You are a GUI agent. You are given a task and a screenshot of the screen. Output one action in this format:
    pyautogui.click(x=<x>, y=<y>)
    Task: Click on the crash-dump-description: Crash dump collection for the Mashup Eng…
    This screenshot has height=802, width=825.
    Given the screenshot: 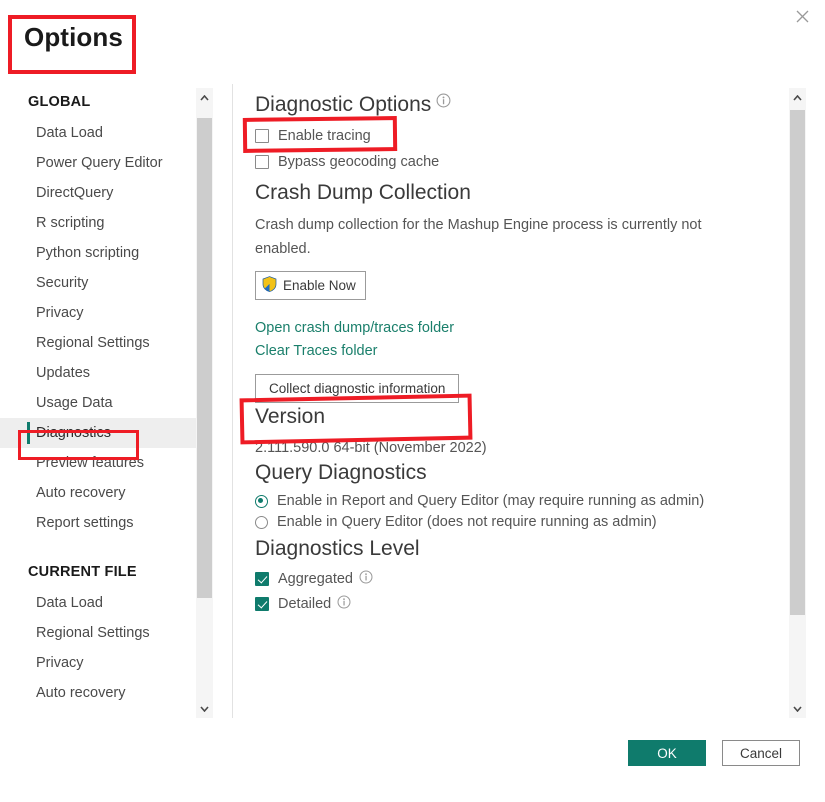 What is the action you would take?
    pyautogui.click(x=478, y=237)
    